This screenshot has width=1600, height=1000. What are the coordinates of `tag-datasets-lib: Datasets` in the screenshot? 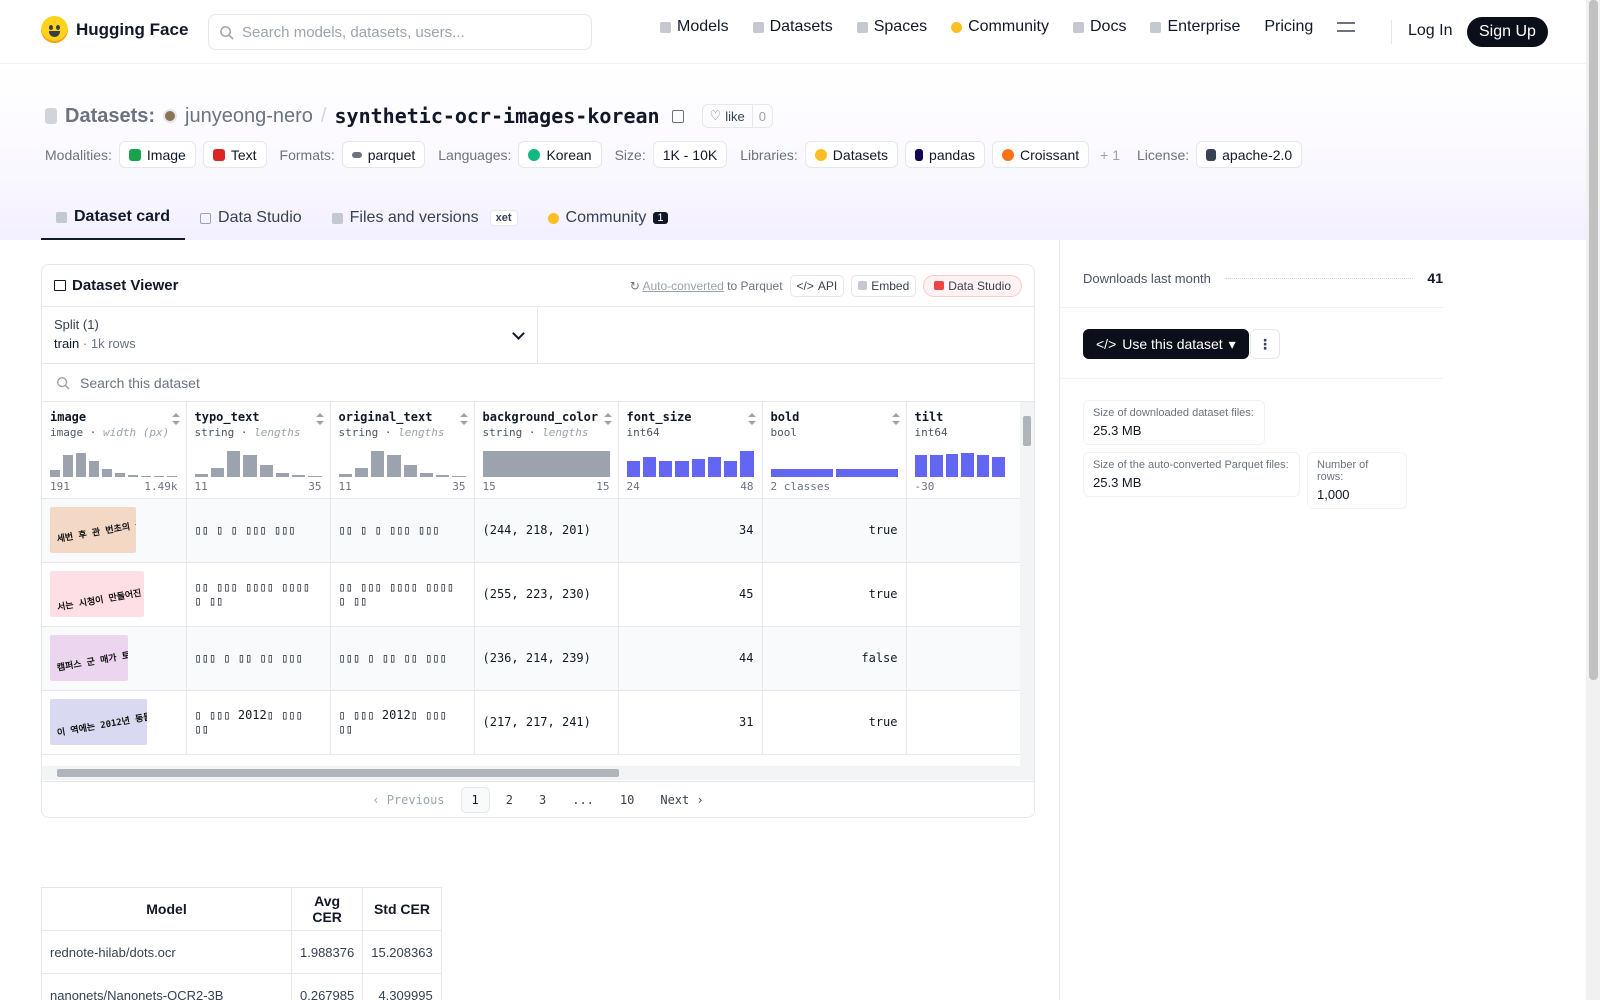 It's located at (851, 154).